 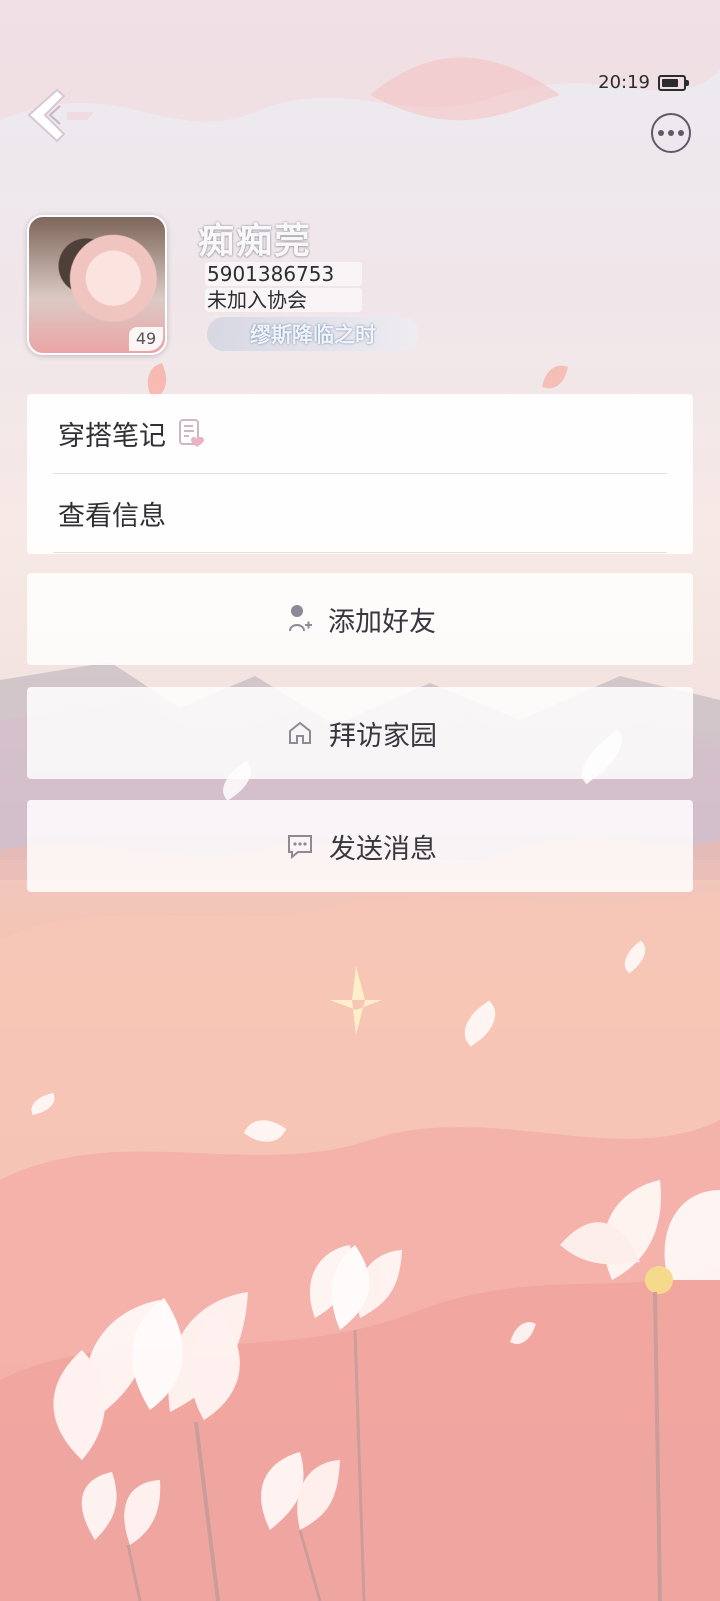 I want to click on back-arrow-icon, so click(x=60, y=115).